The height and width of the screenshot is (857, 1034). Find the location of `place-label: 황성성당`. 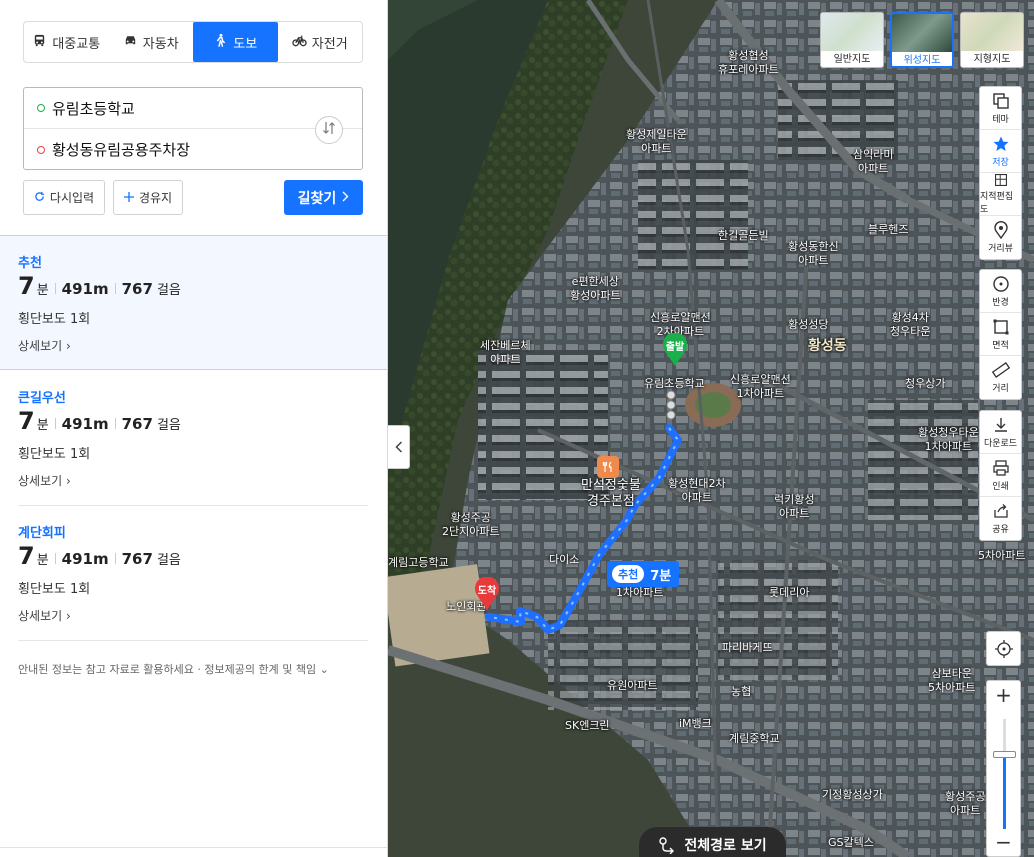

place-label: 황성성당 is located at coordinates (808, 325).